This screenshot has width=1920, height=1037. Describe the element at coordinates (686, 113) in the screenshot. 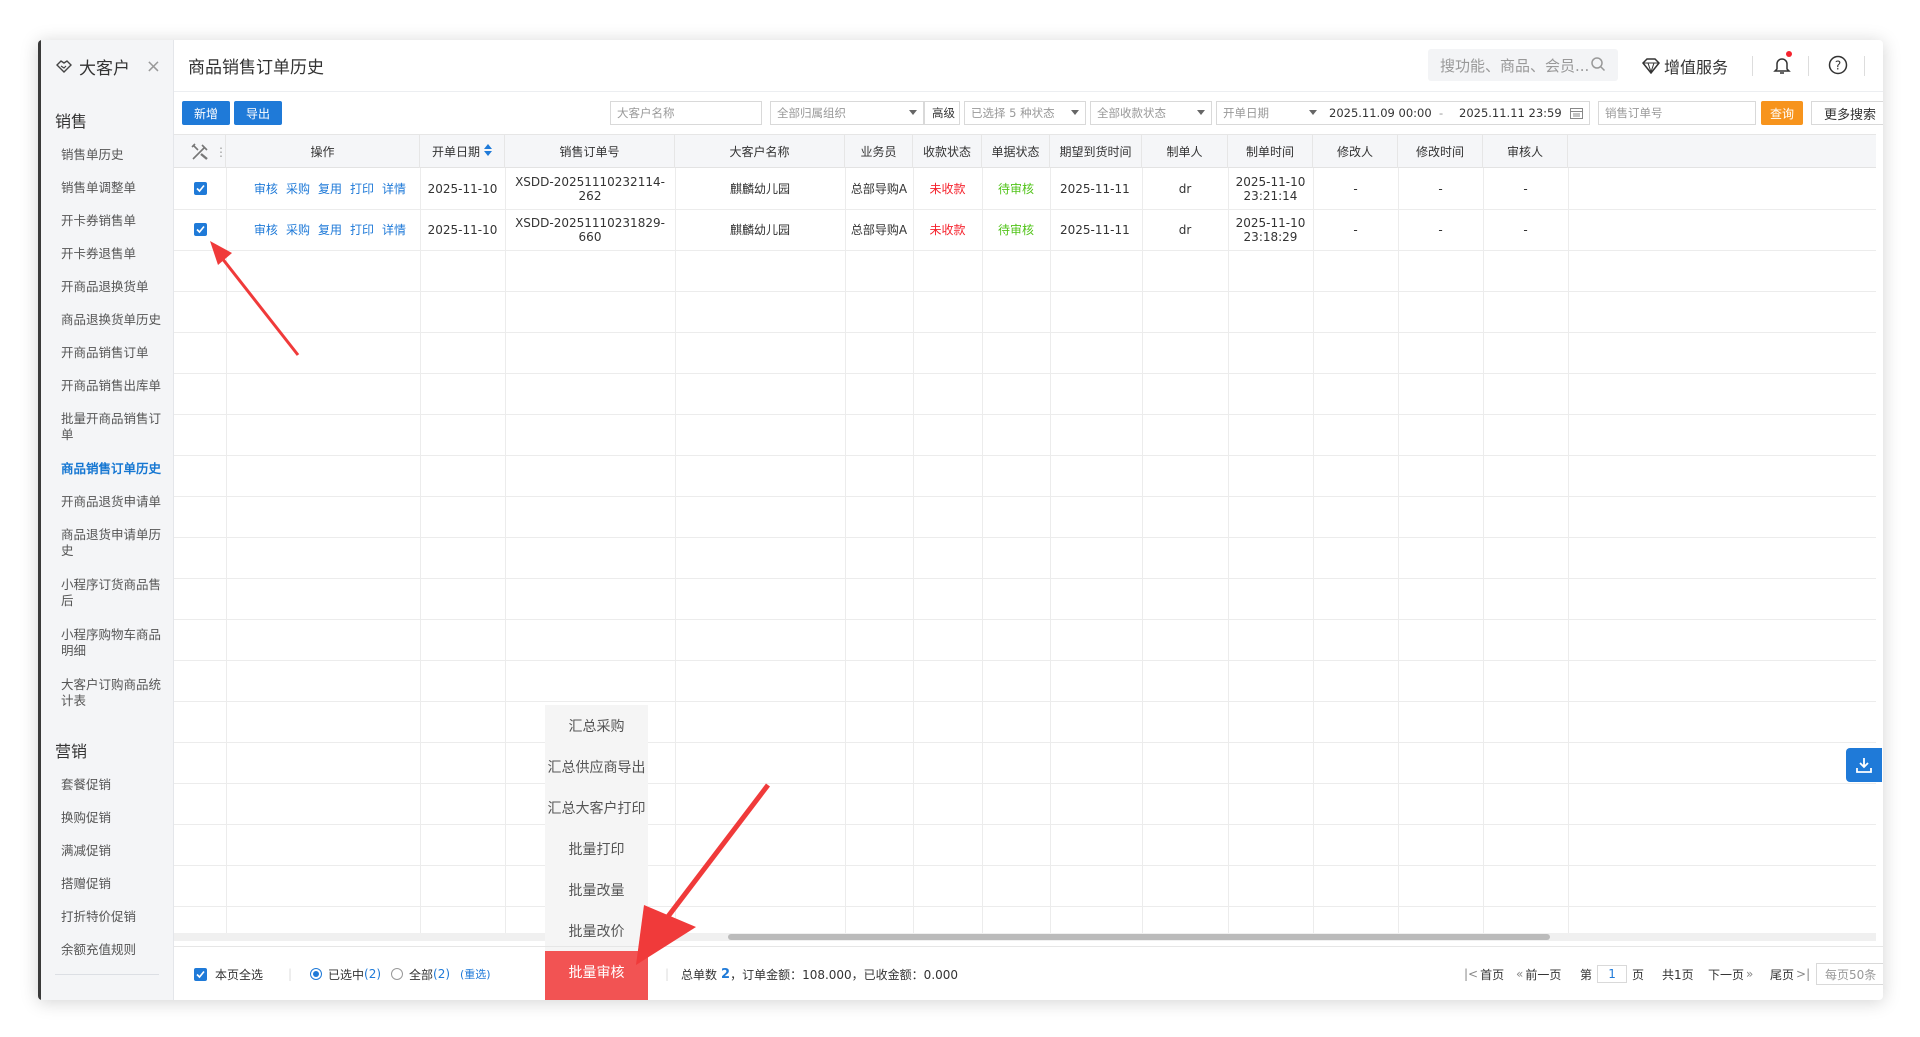

I see `customer-name-input: 大客户名称` at that location.